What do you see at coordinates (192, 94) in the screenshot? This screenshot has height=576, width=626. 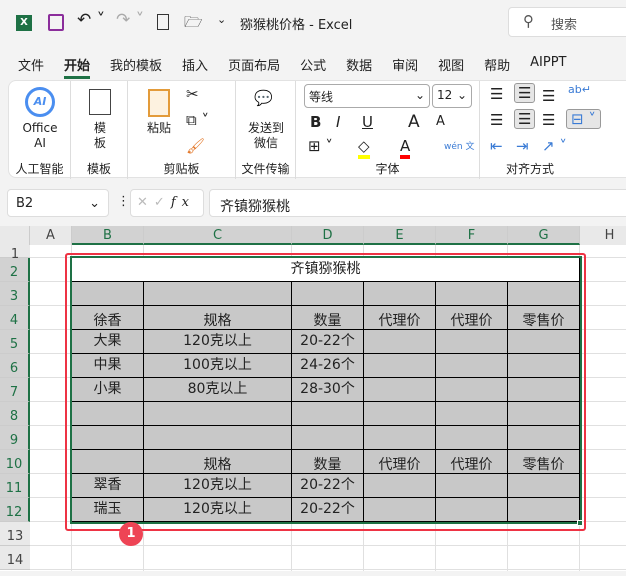 I see `cut-icon: ✂` at bounding box center [192, 94].